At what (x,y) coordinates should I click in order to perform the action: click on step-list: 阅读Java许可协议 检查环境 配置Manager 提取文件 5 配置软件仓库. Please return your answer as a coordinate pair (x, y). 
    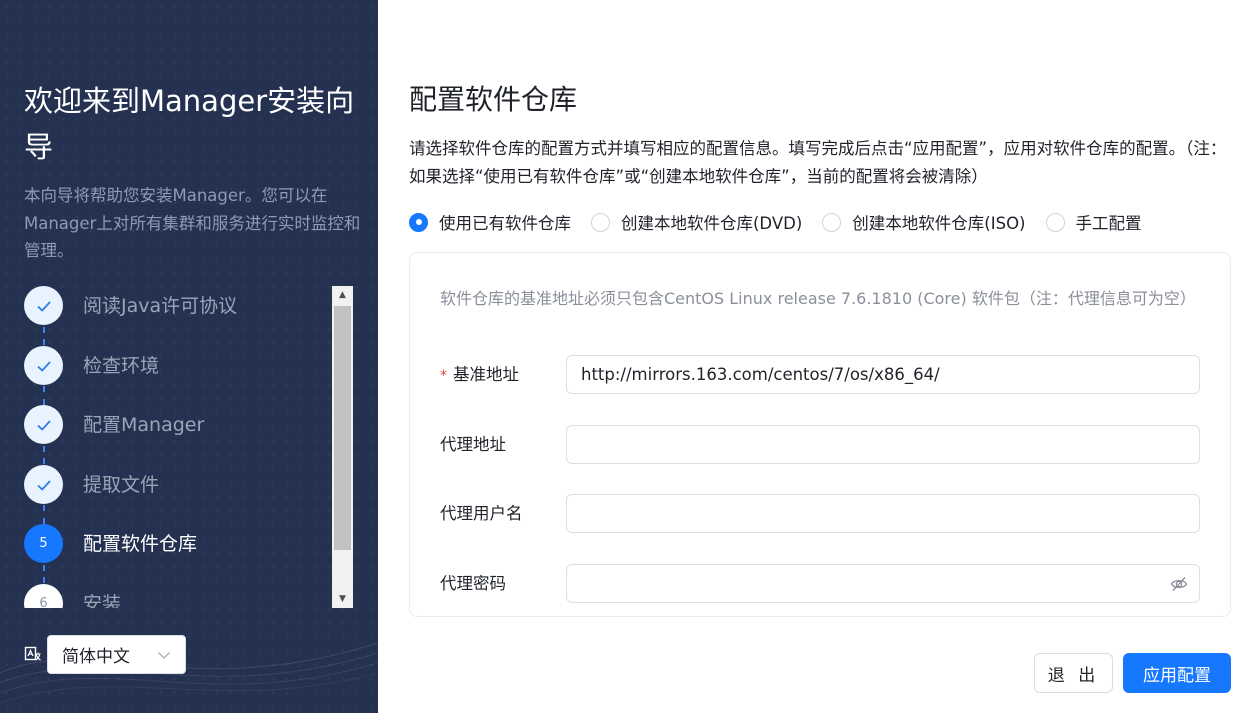
    Looking at the image, I should click on (176, 447).